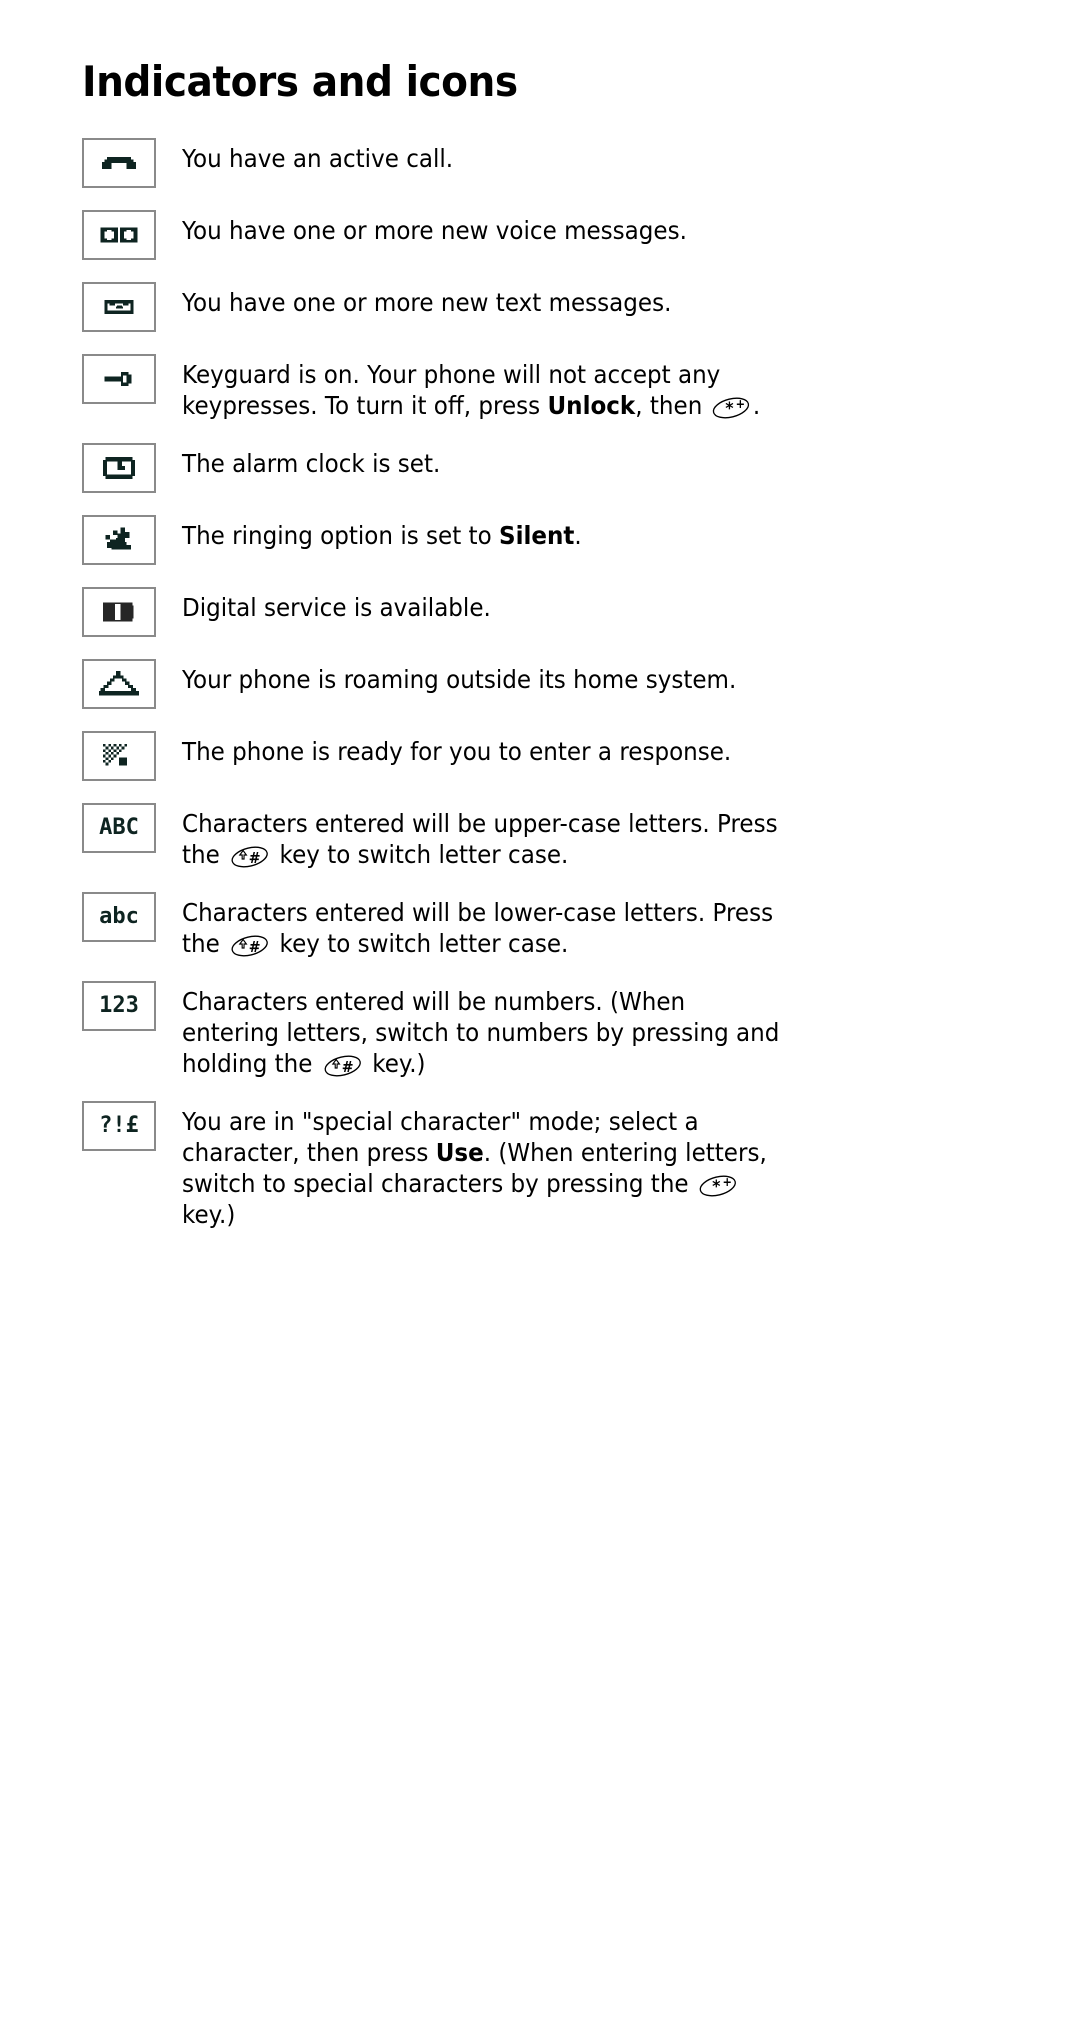  I want to click on number-mode-icon: 123, so click(119, 1006).